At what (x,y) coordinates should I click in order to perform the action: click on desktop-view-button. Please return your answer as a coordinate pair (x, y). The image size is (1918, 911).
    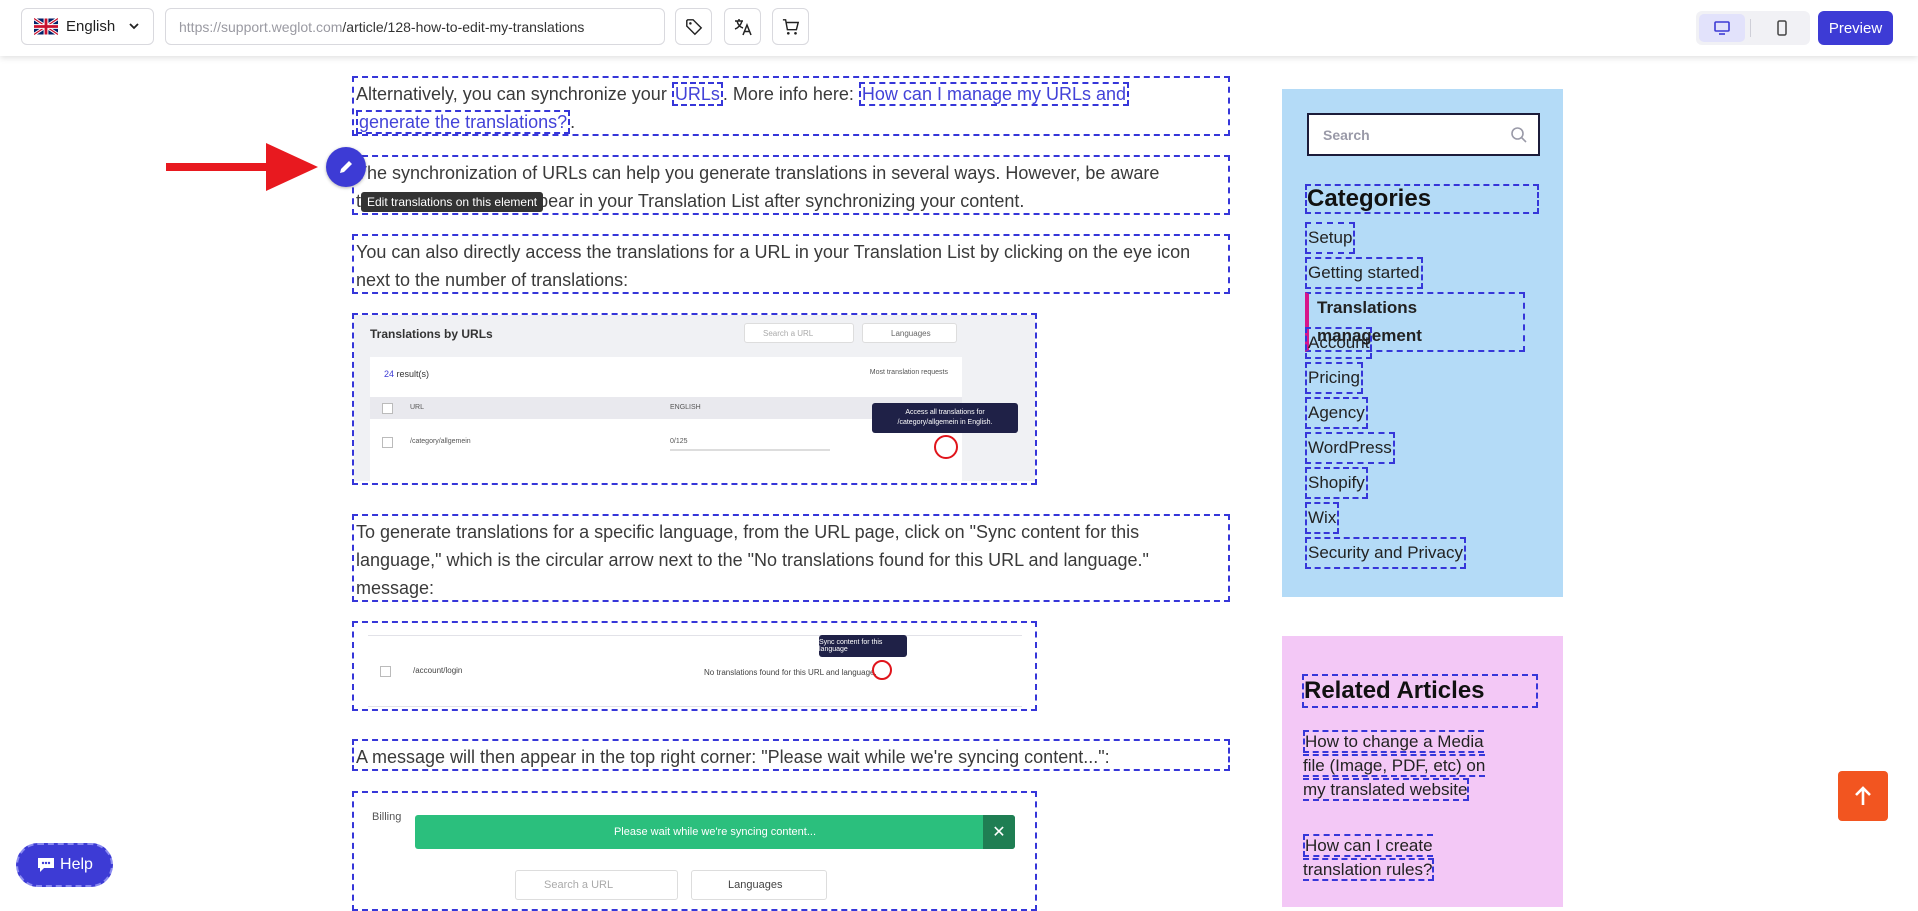
    Looking at the image, I should click on (1722, 28).